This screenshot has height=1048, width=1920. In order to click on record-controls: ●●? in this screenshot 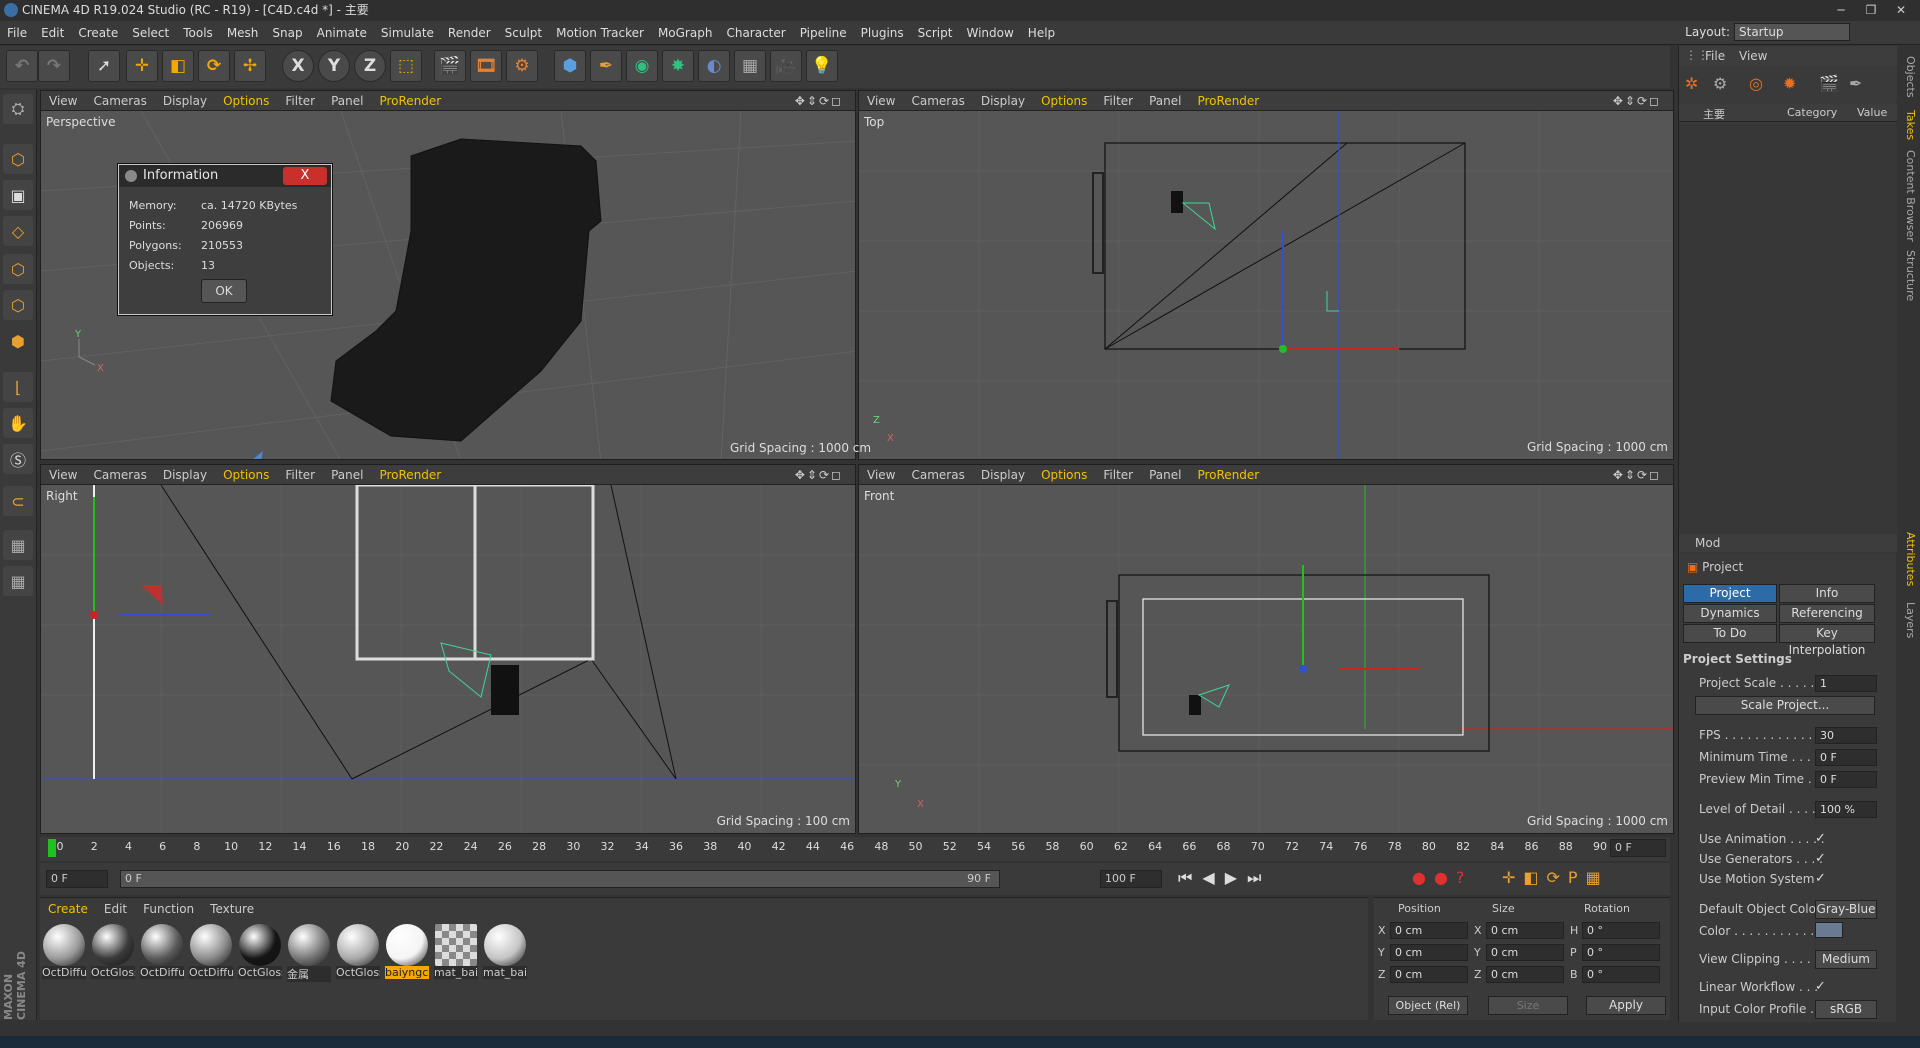, I will do `click(1442, 877)`.